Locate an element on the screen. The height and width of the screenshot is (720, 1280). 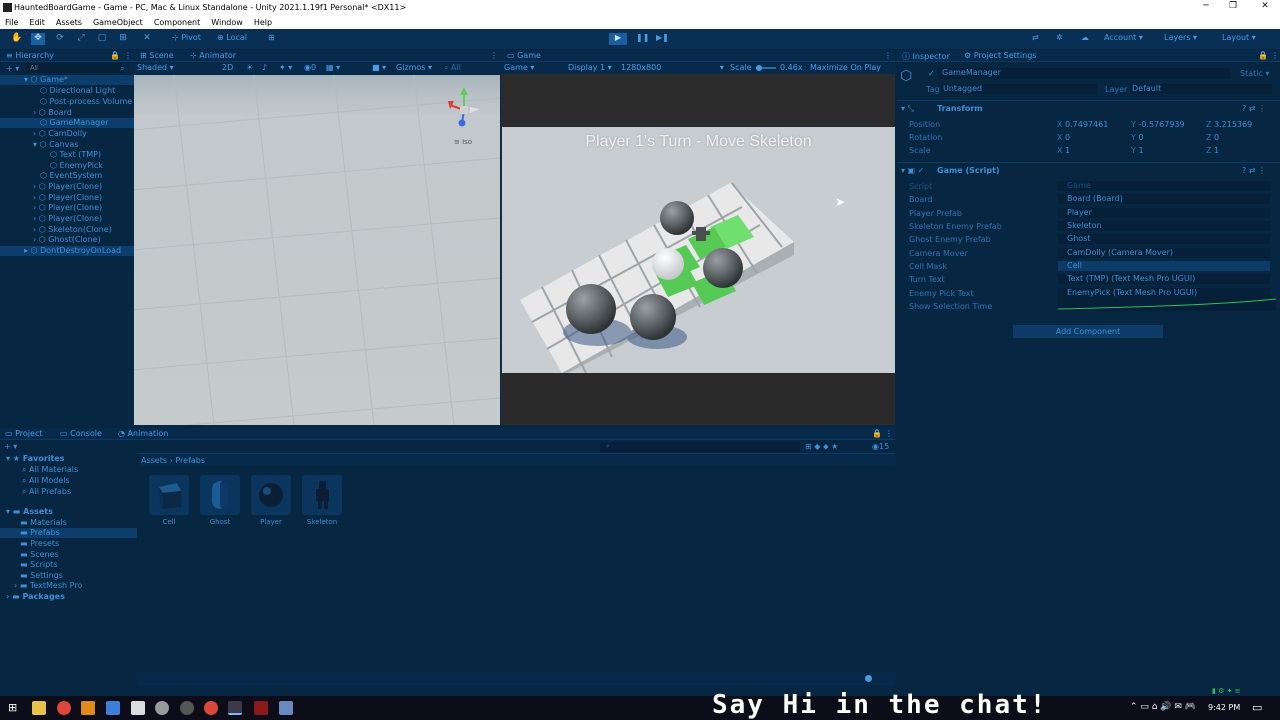
add-component-button: Add Component is located at coordinates (1088, 331).